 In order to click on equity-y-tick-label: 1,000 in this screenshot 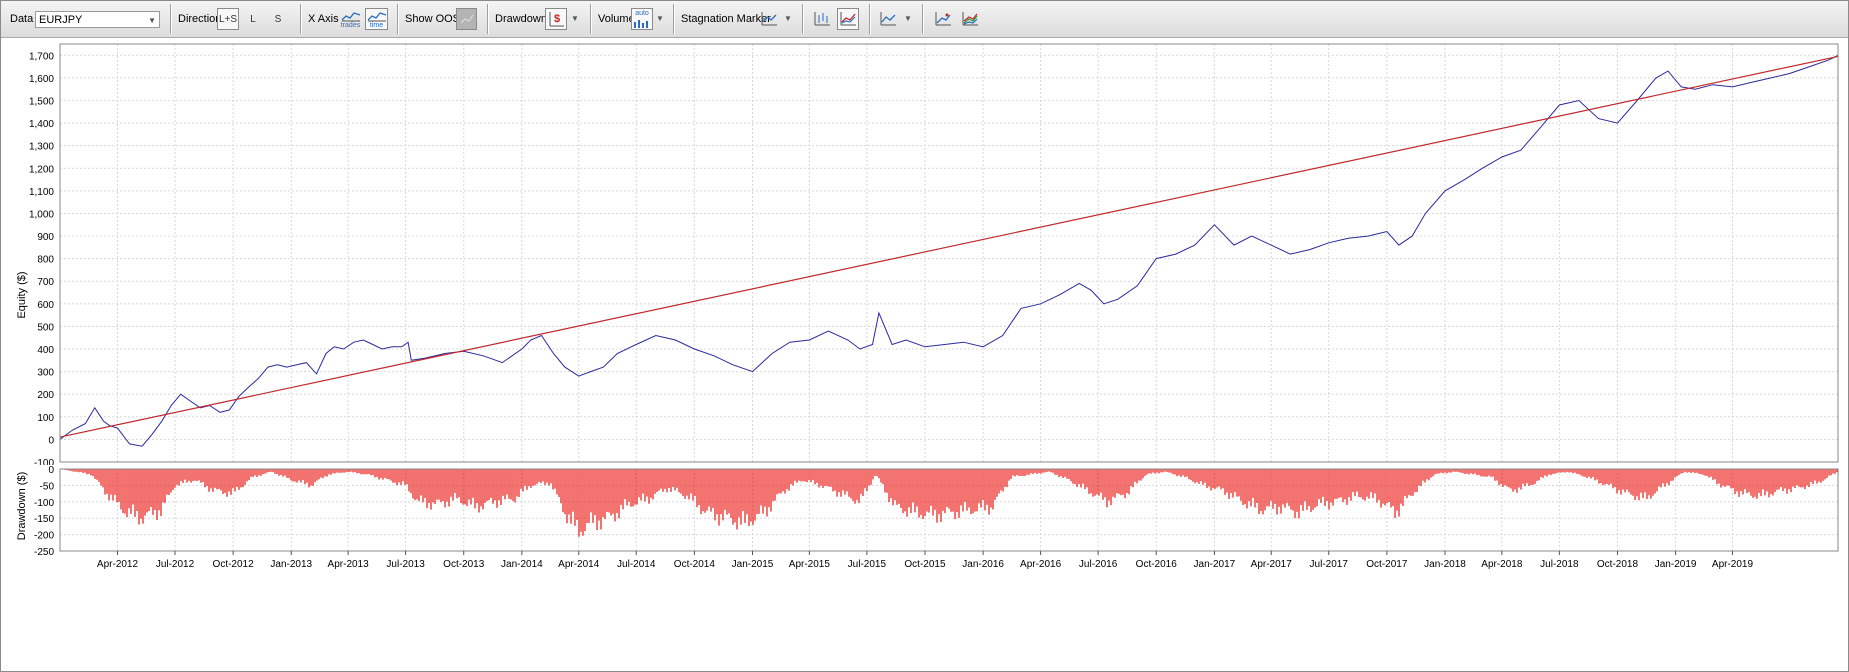, I will do `click(41, 214)`.